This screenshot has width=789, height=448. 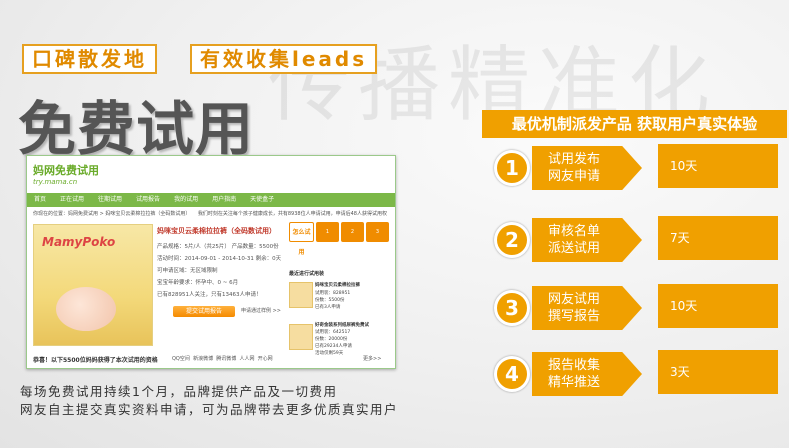 I want to click on step-label-line: 审核名单, so click(x=574, y=231).